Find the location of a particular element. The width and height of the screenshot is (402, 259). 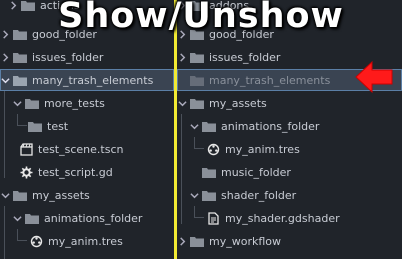

tree-row-my-workflow: my_workflow is located at coordinates (289, 241).